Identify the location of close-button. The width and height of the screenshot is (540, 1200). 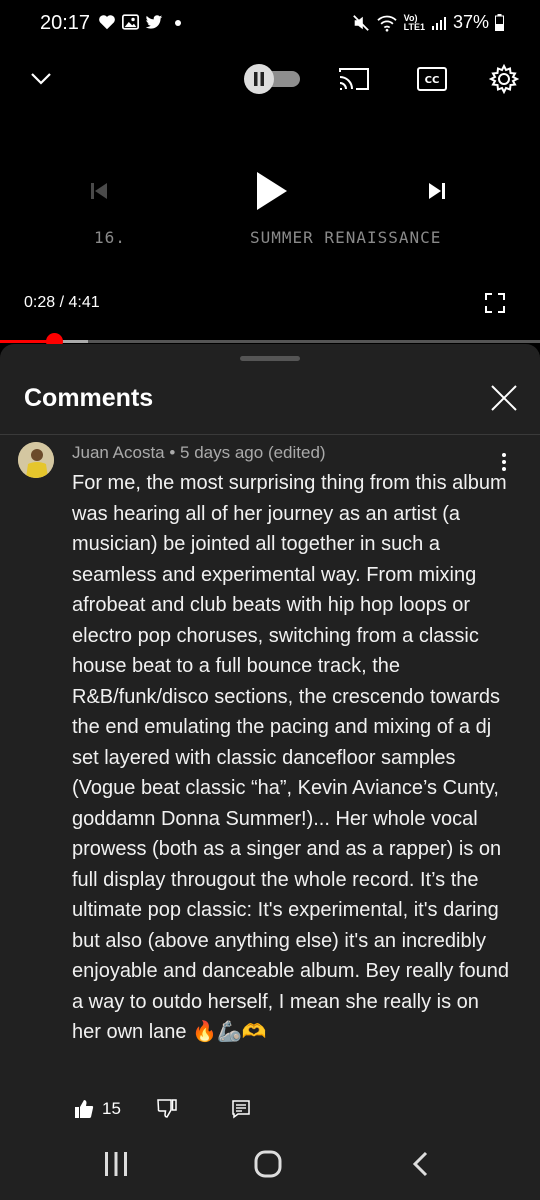
(504, 398).